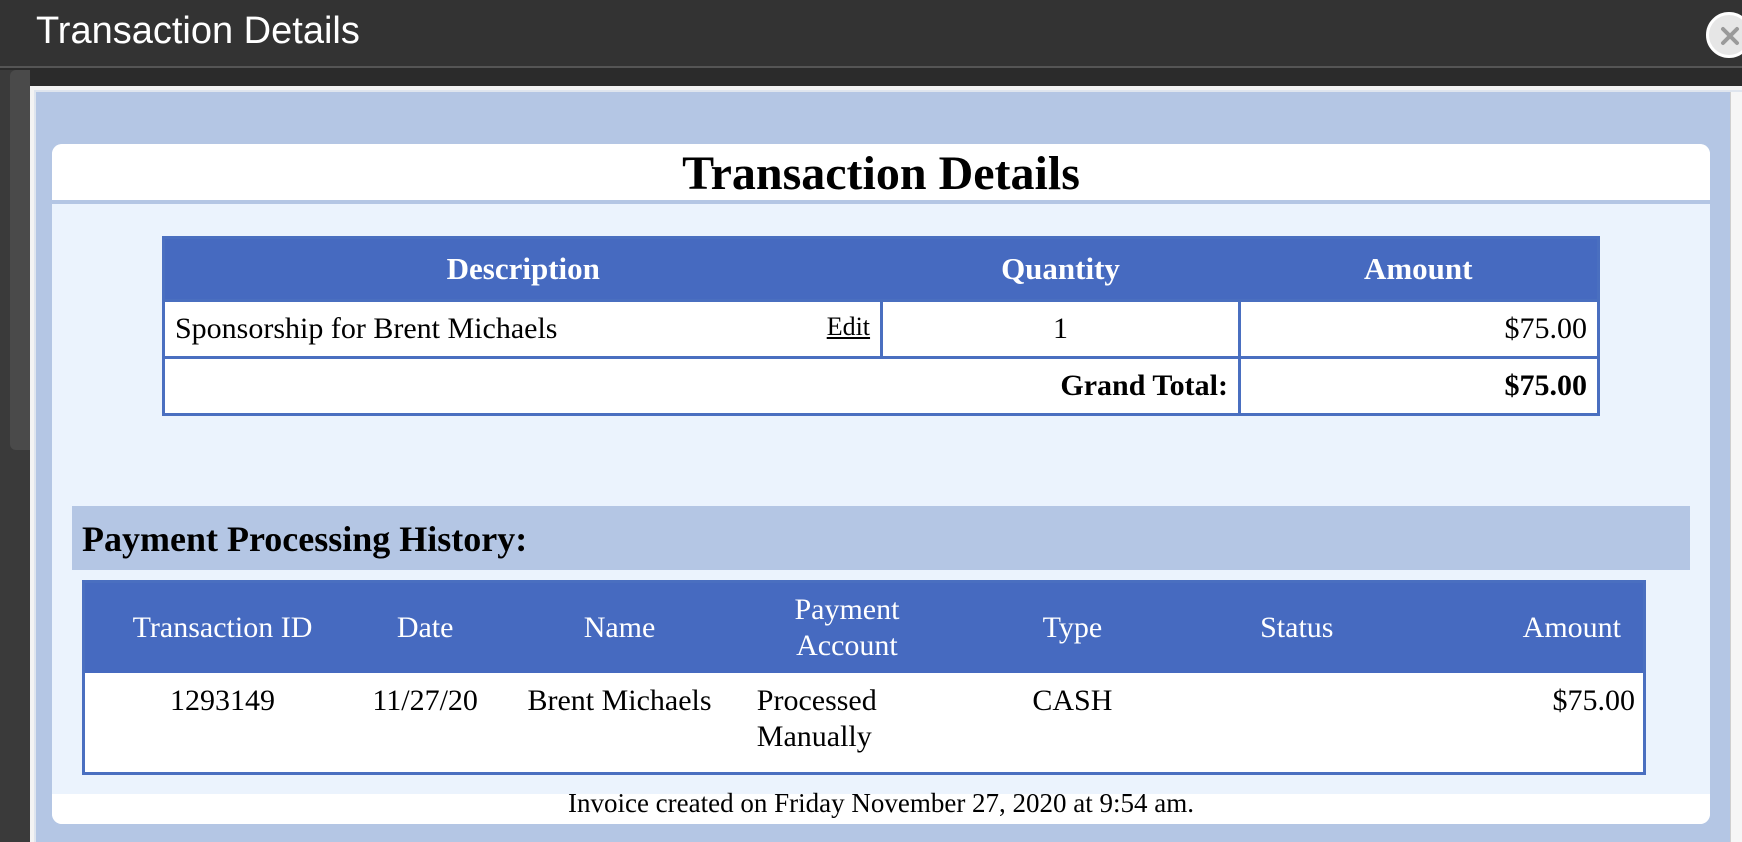 This screenshot has height=842, width=1742. What do you see at coordinates (1296, 627) in the screenshot?
I see `column-header-status: Status` at bounding box center [1296, 627].